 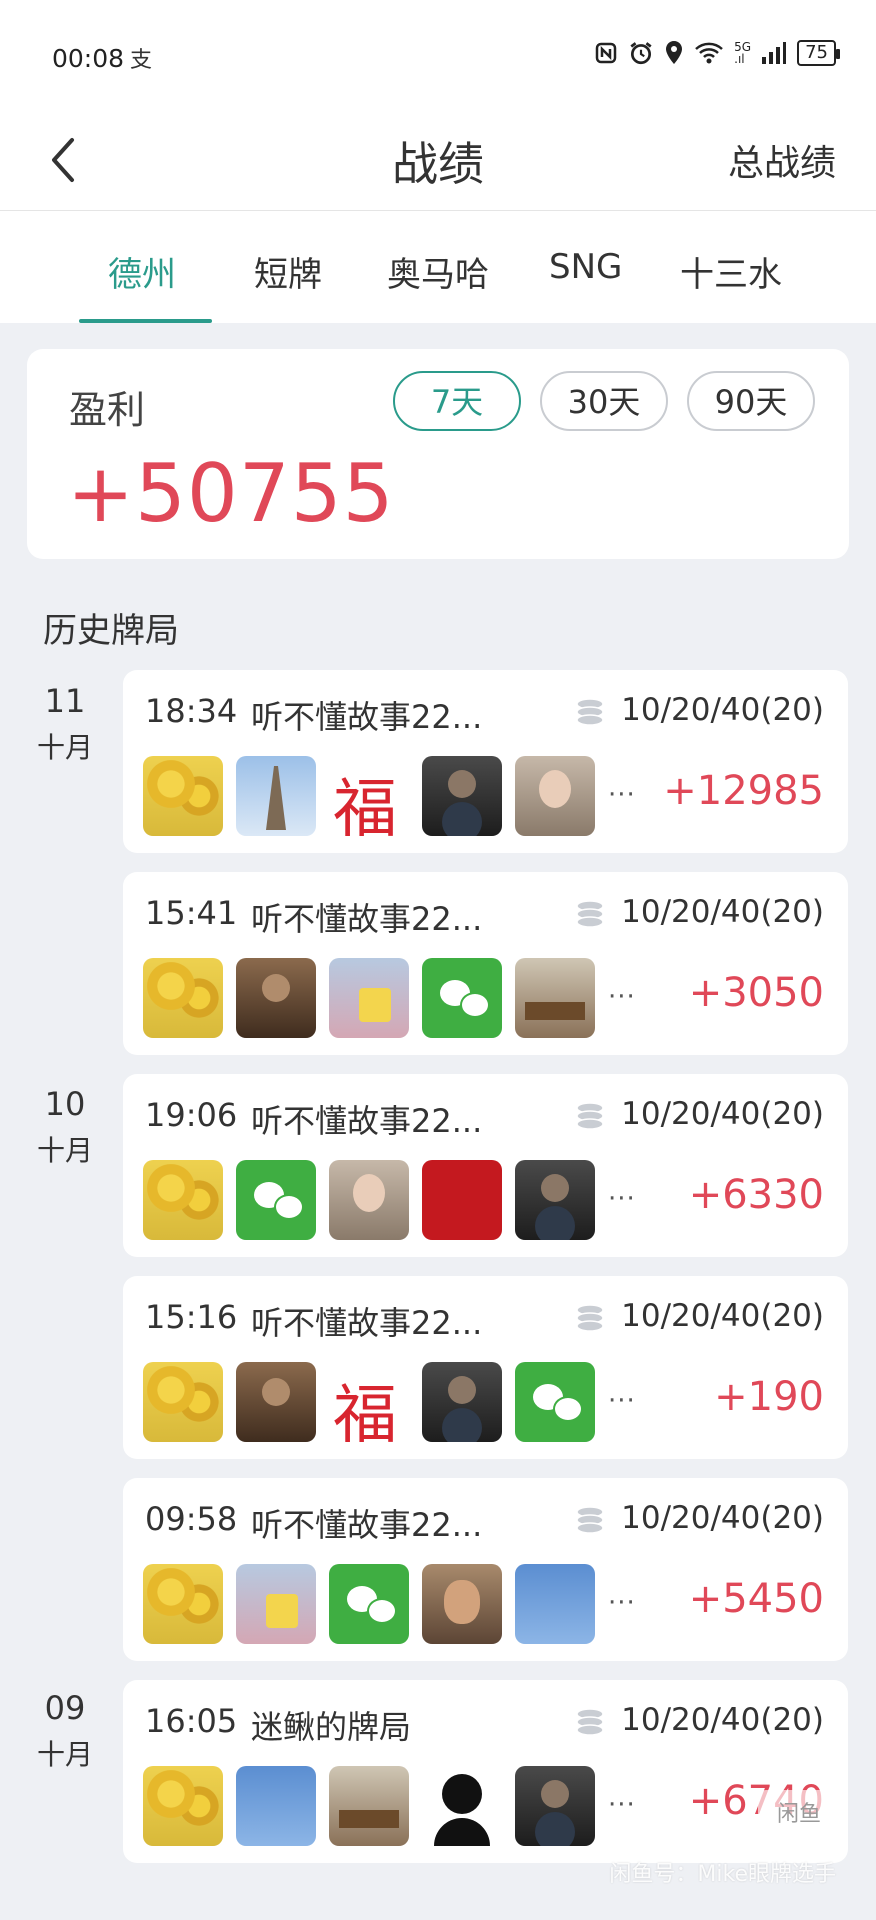 I want to click on game-record-card: 18:34 听不懂故事22... 10/20/40(20) ··· +12985, so click(x=485, y=761).